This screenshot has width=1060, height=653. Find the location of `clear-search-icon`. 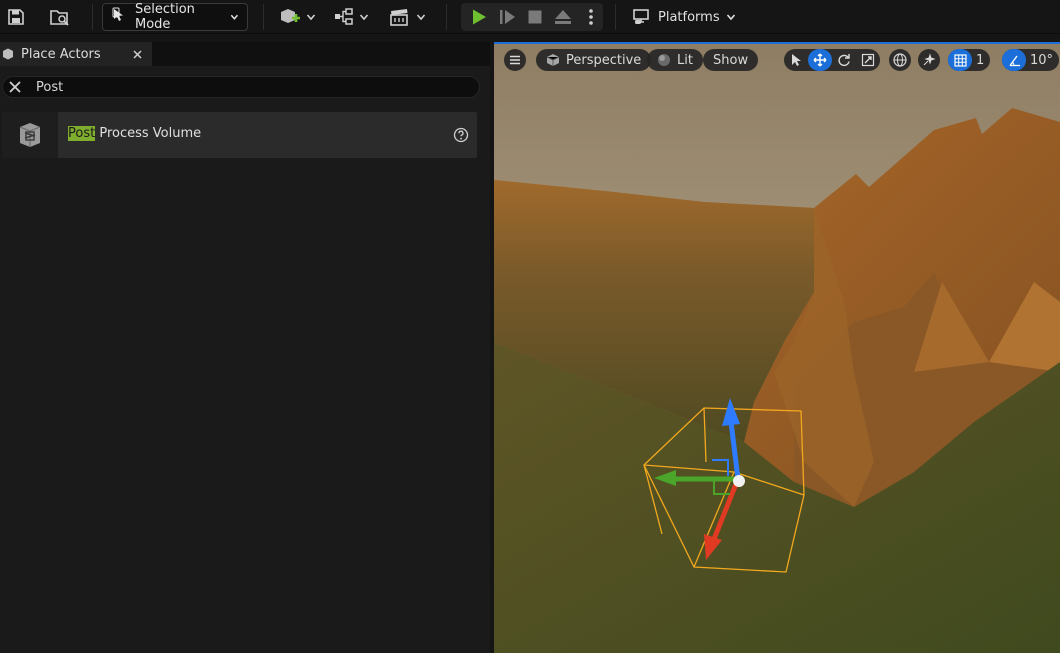

clear-search-icon is located at coordinates (15, 87).